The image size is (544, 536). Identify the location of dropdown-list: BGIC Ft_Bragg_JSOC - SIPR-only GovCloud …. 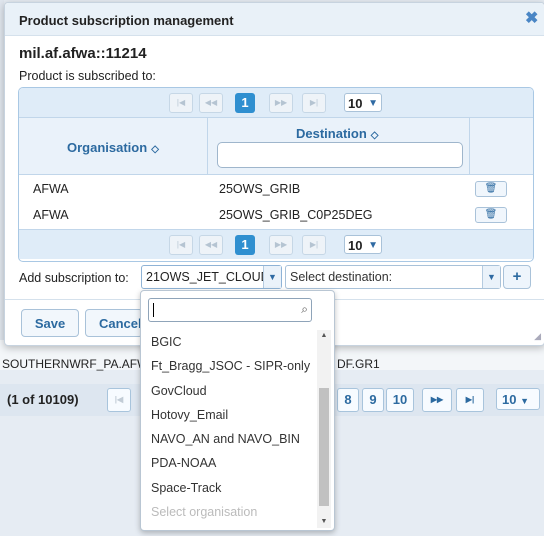
(229, 427).